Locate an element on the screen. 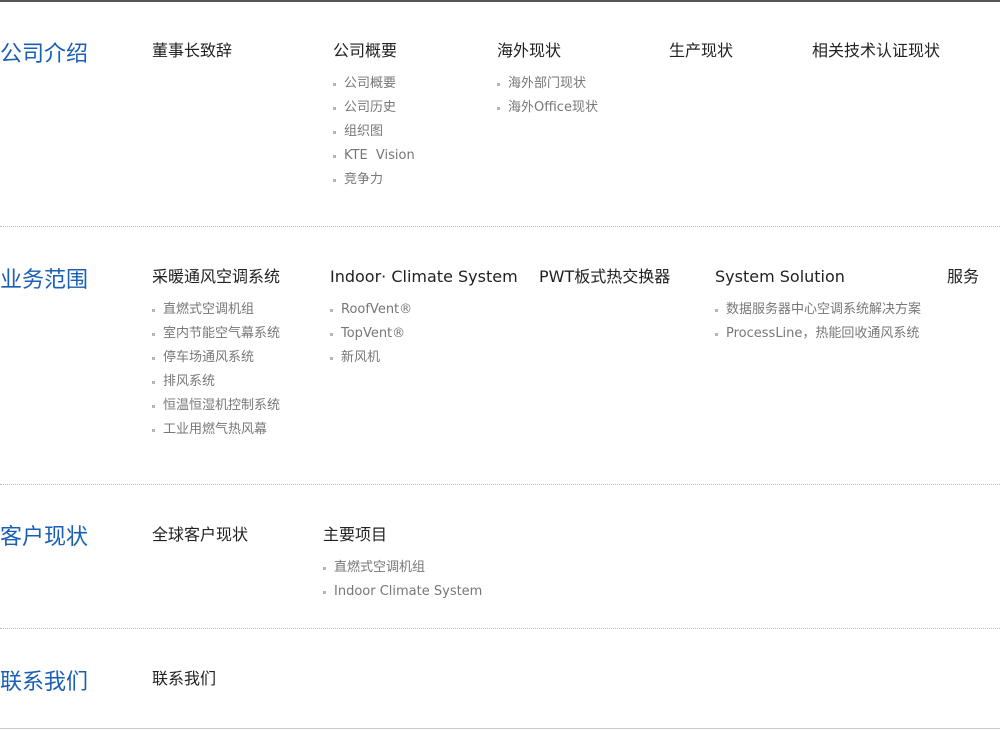 The height and width of the screenshot is (730, 1000). column-heading: 采暖通风空调系统 is located at coordinates (216, 277).